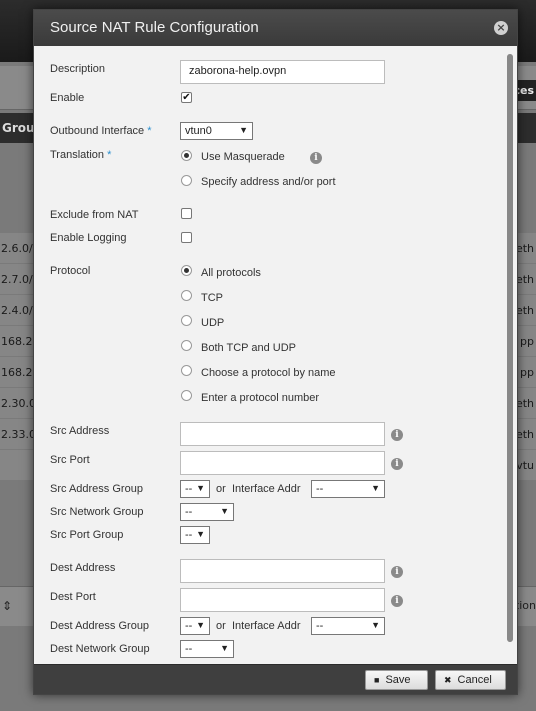  Describe the element at coordinates (282, 571) in the screenshot. I see `dest-address-input` at that location.